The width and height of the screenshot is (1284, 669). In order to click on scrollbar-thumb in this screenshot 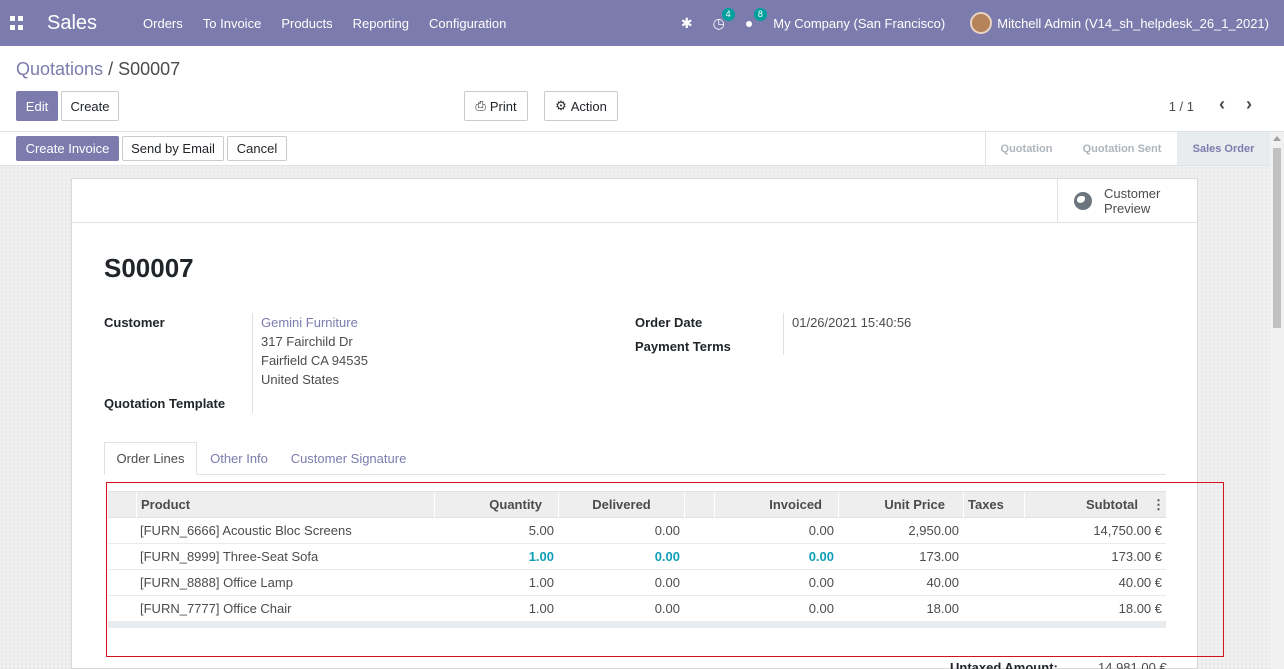, I will do `click(1277, 238)`.